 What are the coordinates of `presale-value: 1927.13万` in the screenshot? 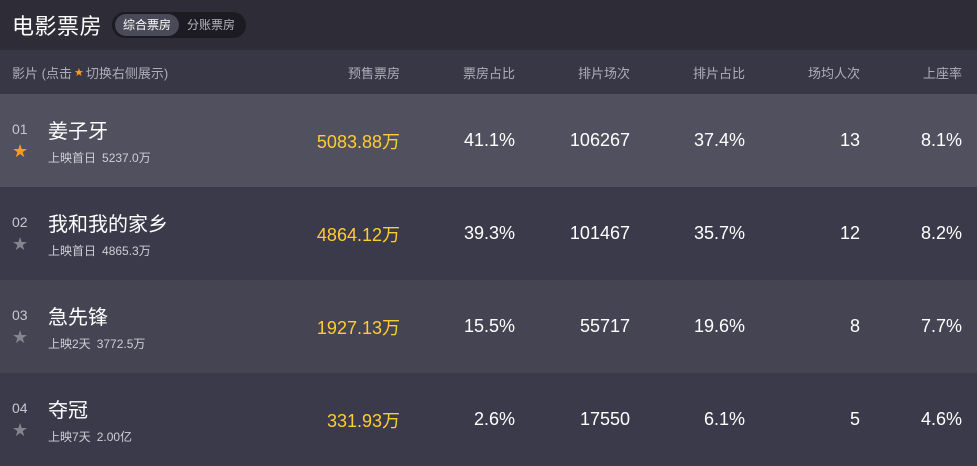 It's located at (358, 327).